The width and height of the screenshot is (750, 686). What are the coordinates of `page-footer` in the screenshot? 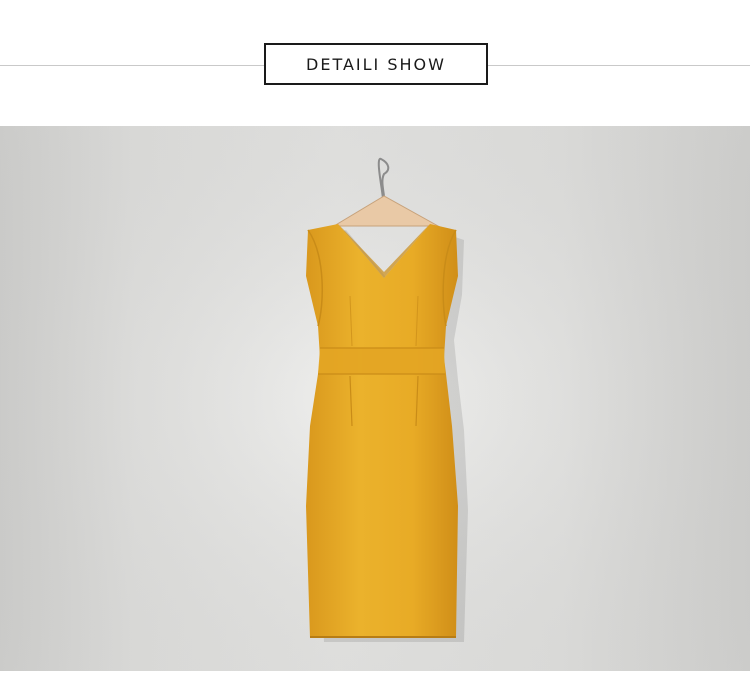 It's located at (375, 678).